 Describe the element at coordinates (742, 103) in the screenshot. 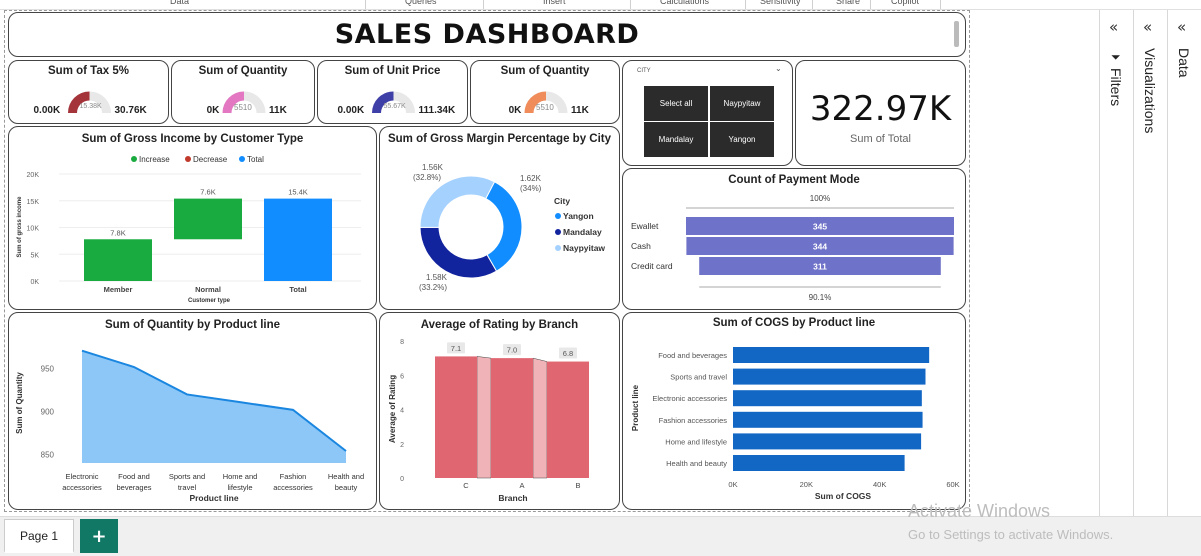

I see `slicer-option-naypyitaw: Naypyitaw` at that location.